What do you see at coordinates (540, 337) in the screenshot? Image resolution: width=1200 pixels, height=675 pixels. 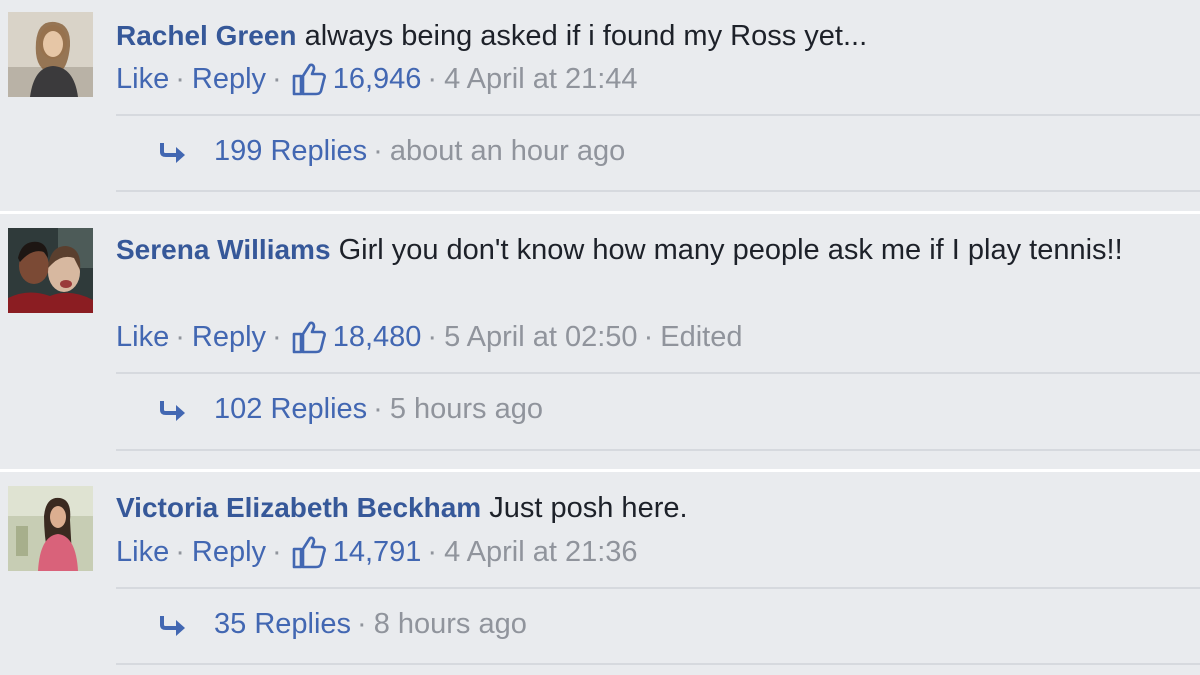 I see `comment-timestamp: 5 April at 02:50` at bounding box center [540, 337].